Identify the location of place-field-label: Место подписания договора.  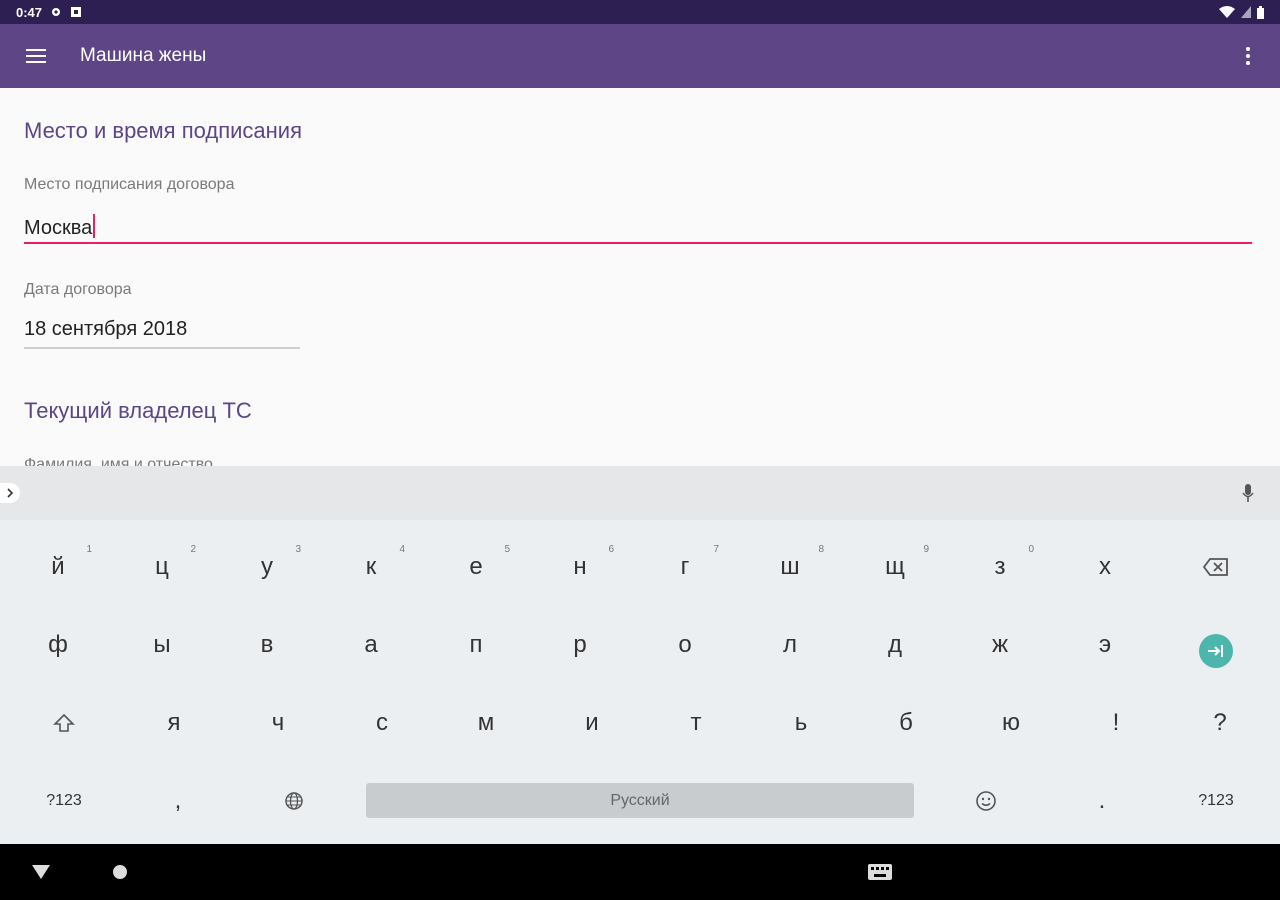
(129, 184).